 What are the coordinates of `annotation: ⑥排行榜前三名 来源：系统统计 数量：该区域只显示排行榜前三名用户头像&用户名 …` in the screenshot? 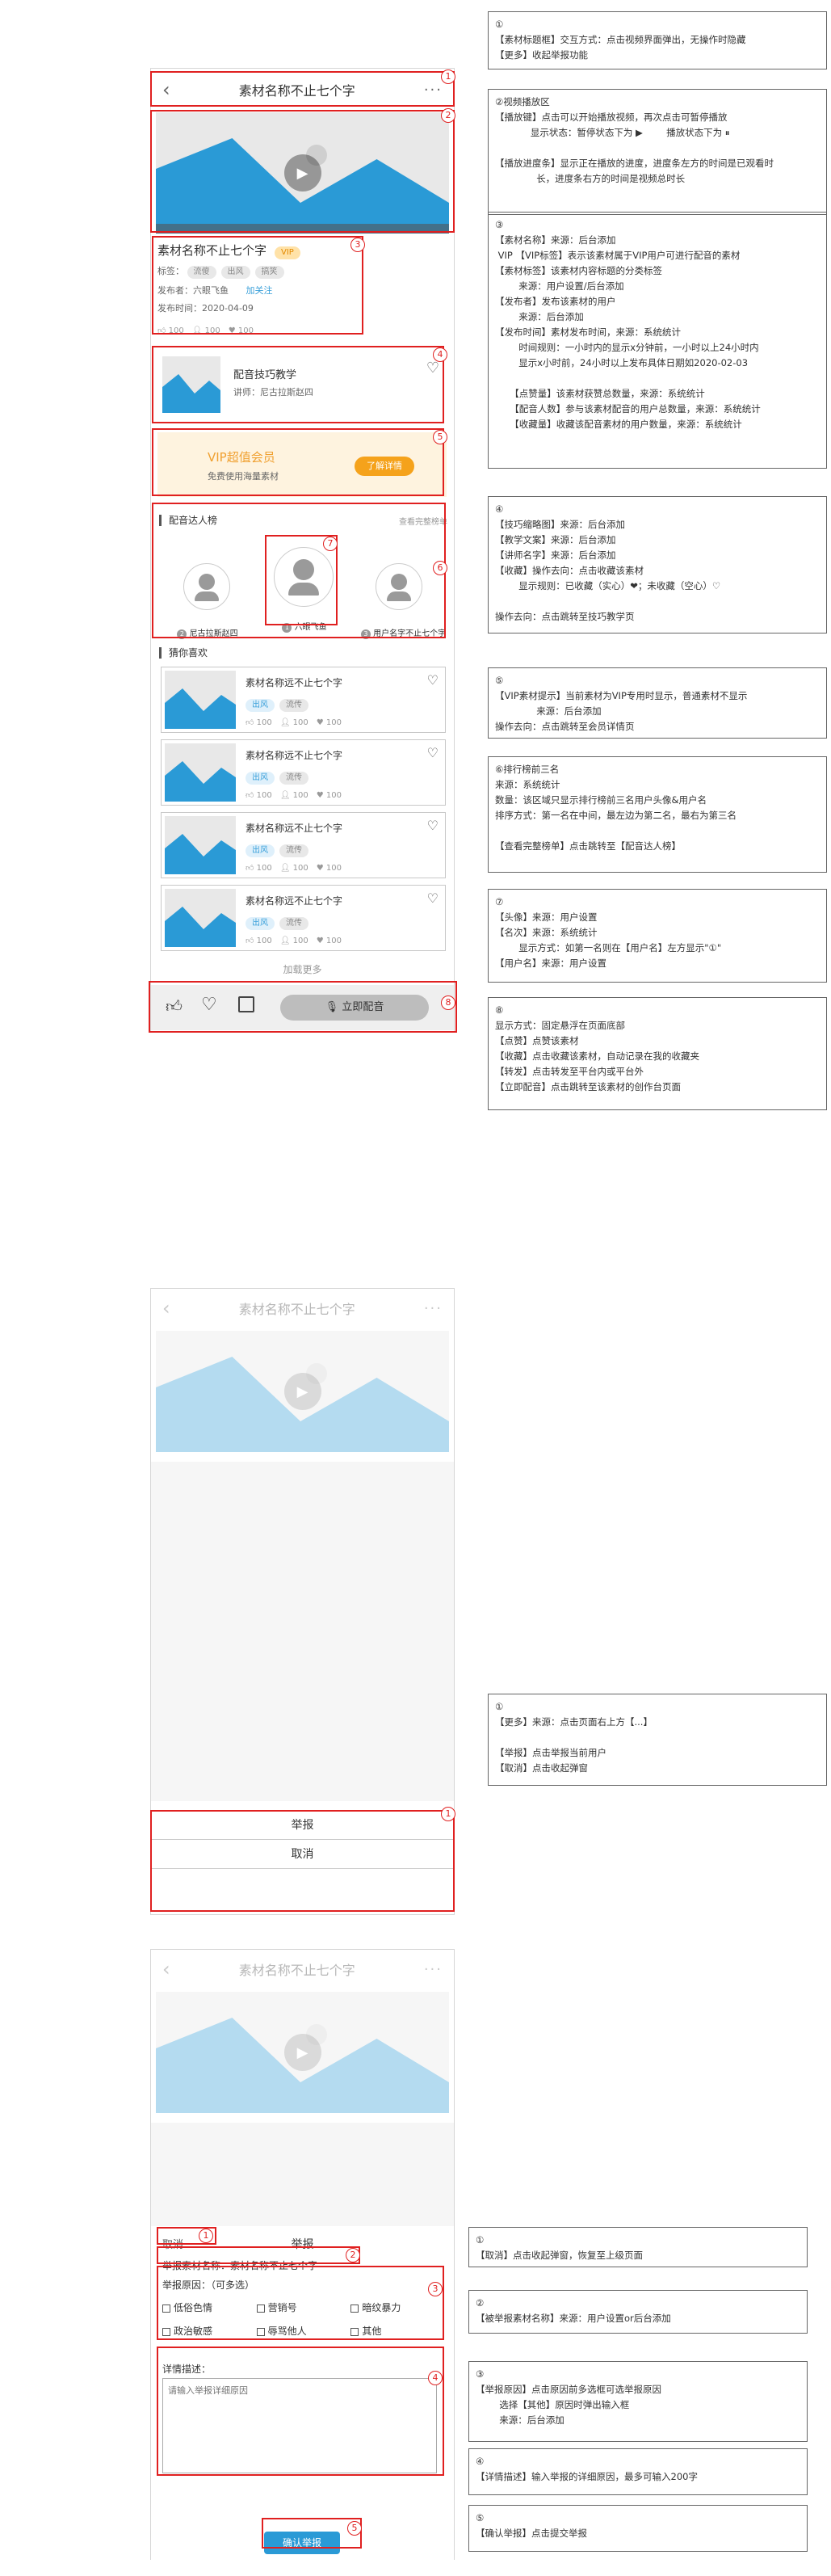 It's located at (657, 814).